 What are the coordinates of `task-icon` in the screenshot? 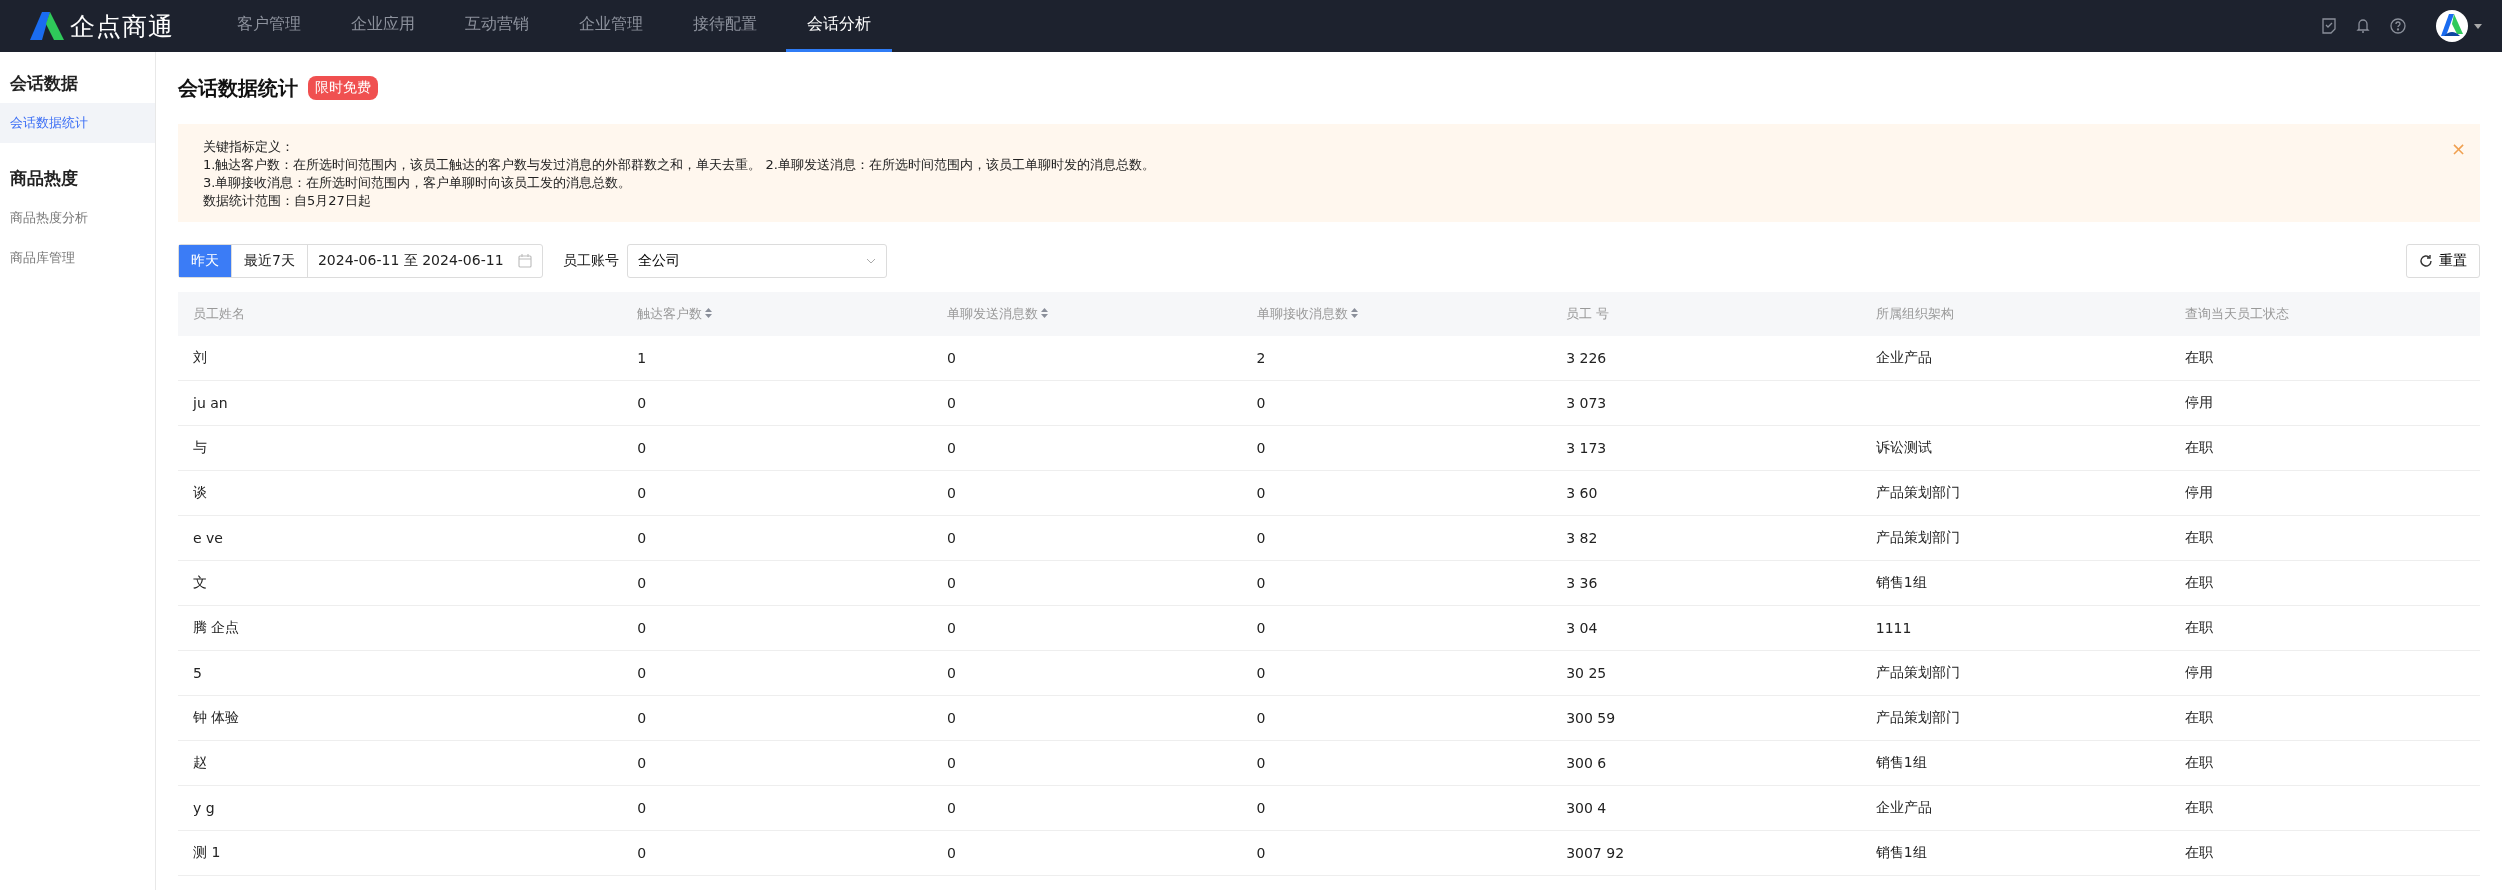 It's located at (2329, 26).